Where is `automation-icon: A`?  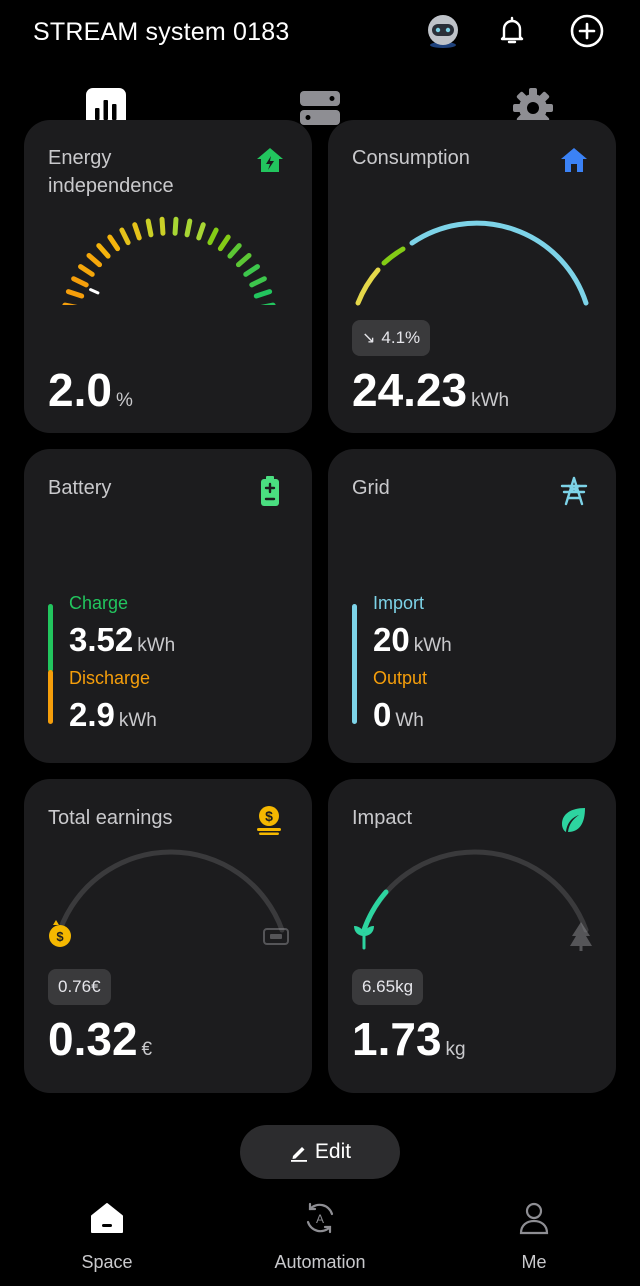
automation-icon: A is located at coordinates (320, 1218).